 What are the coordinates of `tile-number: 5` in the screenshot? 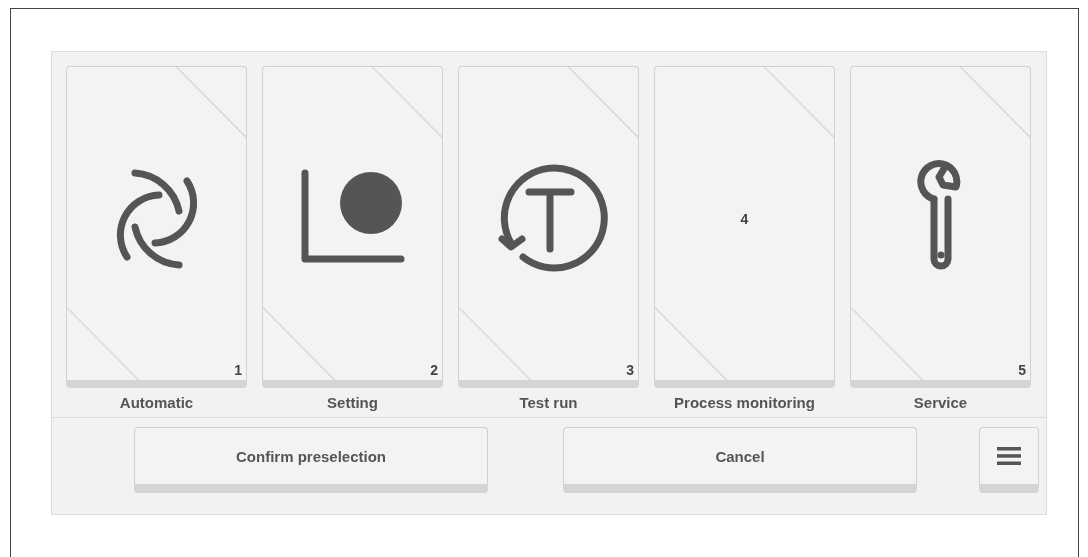 It's located at (1022, 370).